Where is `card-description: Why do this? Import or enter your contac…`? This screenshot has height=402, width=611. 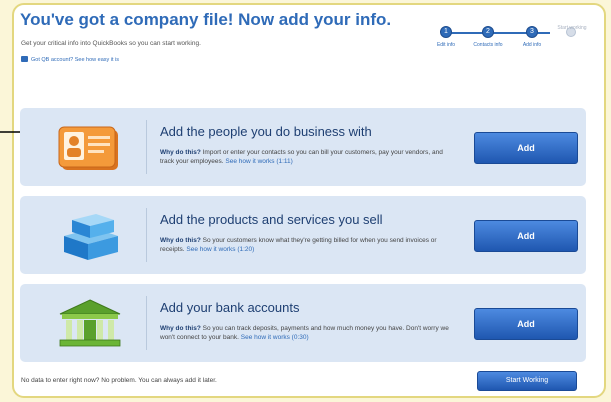
card-description: Why do this? Import or enter your contac… is located at coordinates (305, 157).